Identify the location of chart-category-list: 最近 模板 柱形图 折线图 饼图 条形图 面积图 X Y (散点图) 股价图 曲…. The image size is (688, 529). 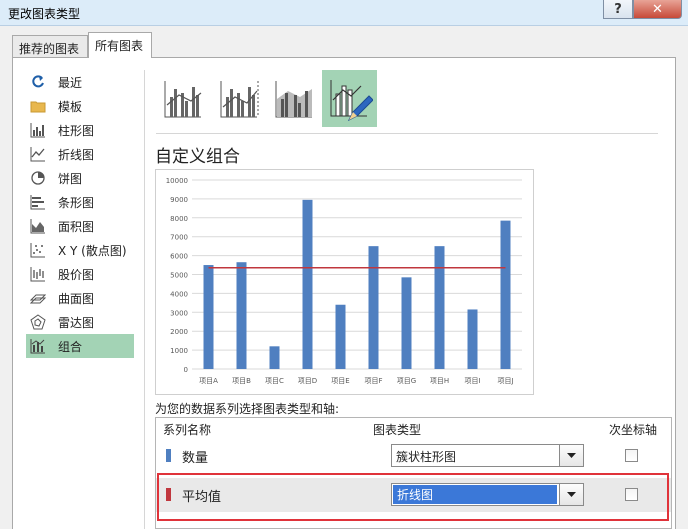
(80, 214).